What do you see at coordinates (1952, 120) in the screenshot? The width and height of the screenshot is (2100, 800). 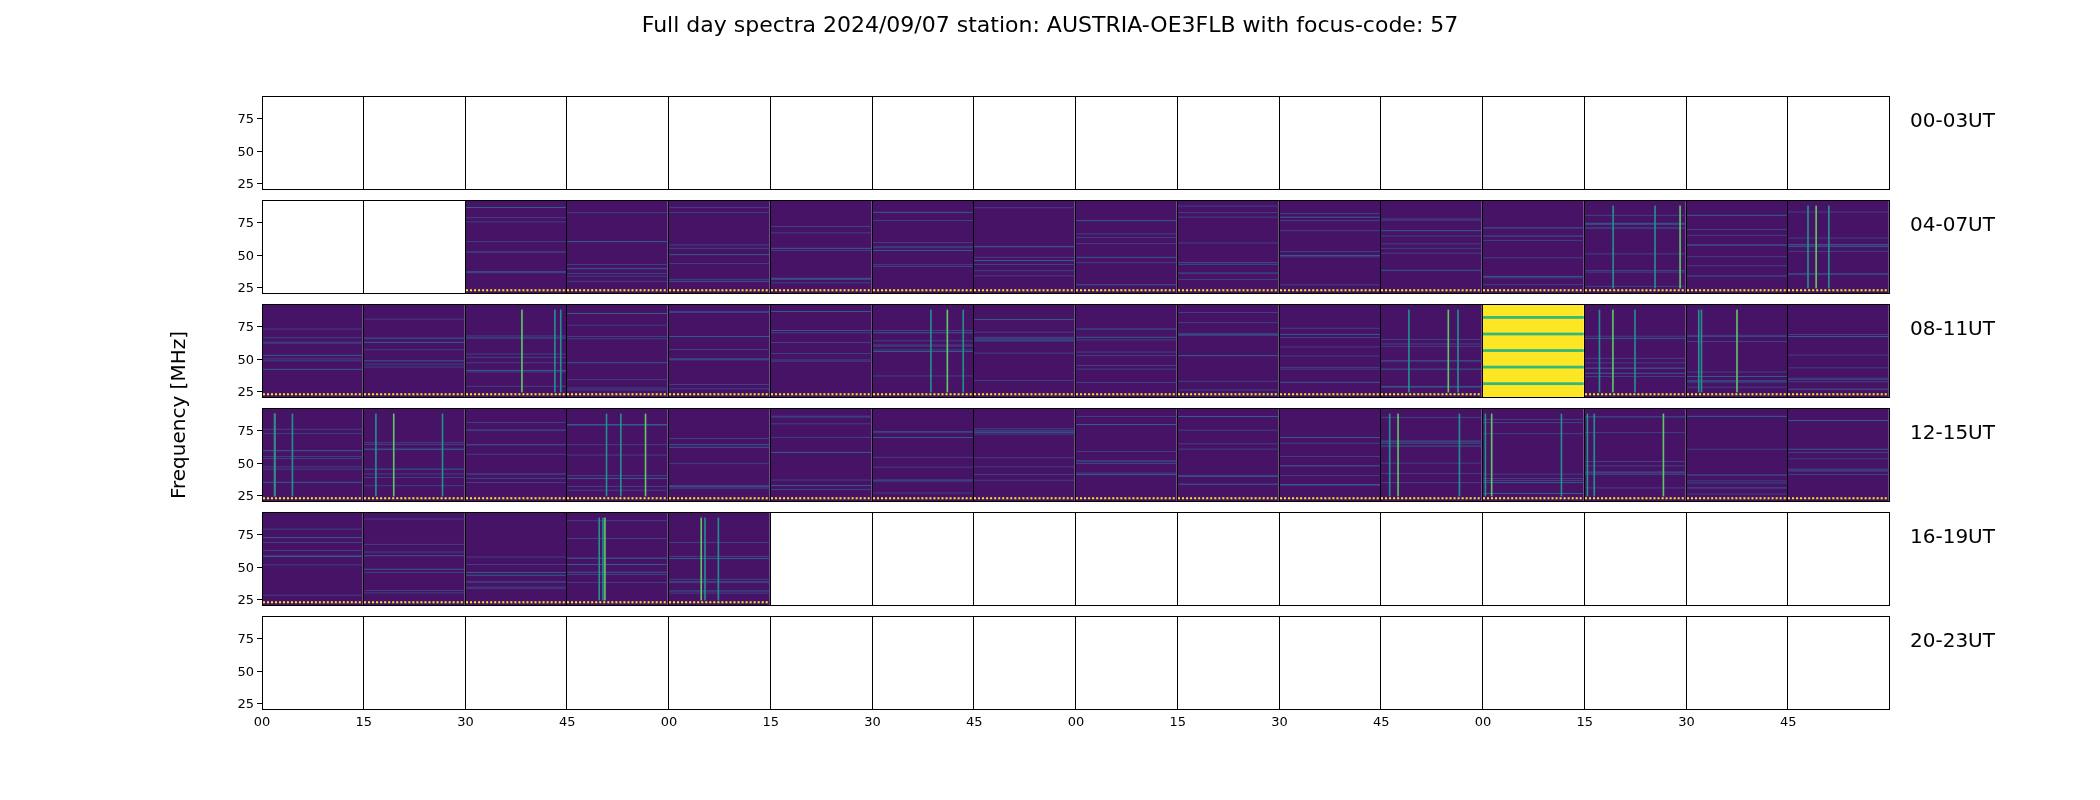 I see `time-range-label: 00-03UT` at bounding box center [1952, 120].